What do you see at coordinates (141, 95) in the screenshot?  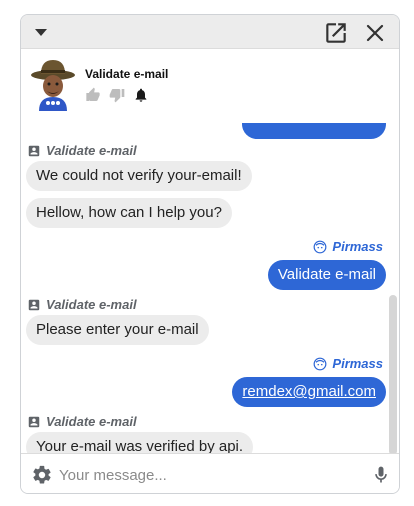 I see `bell-icon` at bounding box center [141, 95].